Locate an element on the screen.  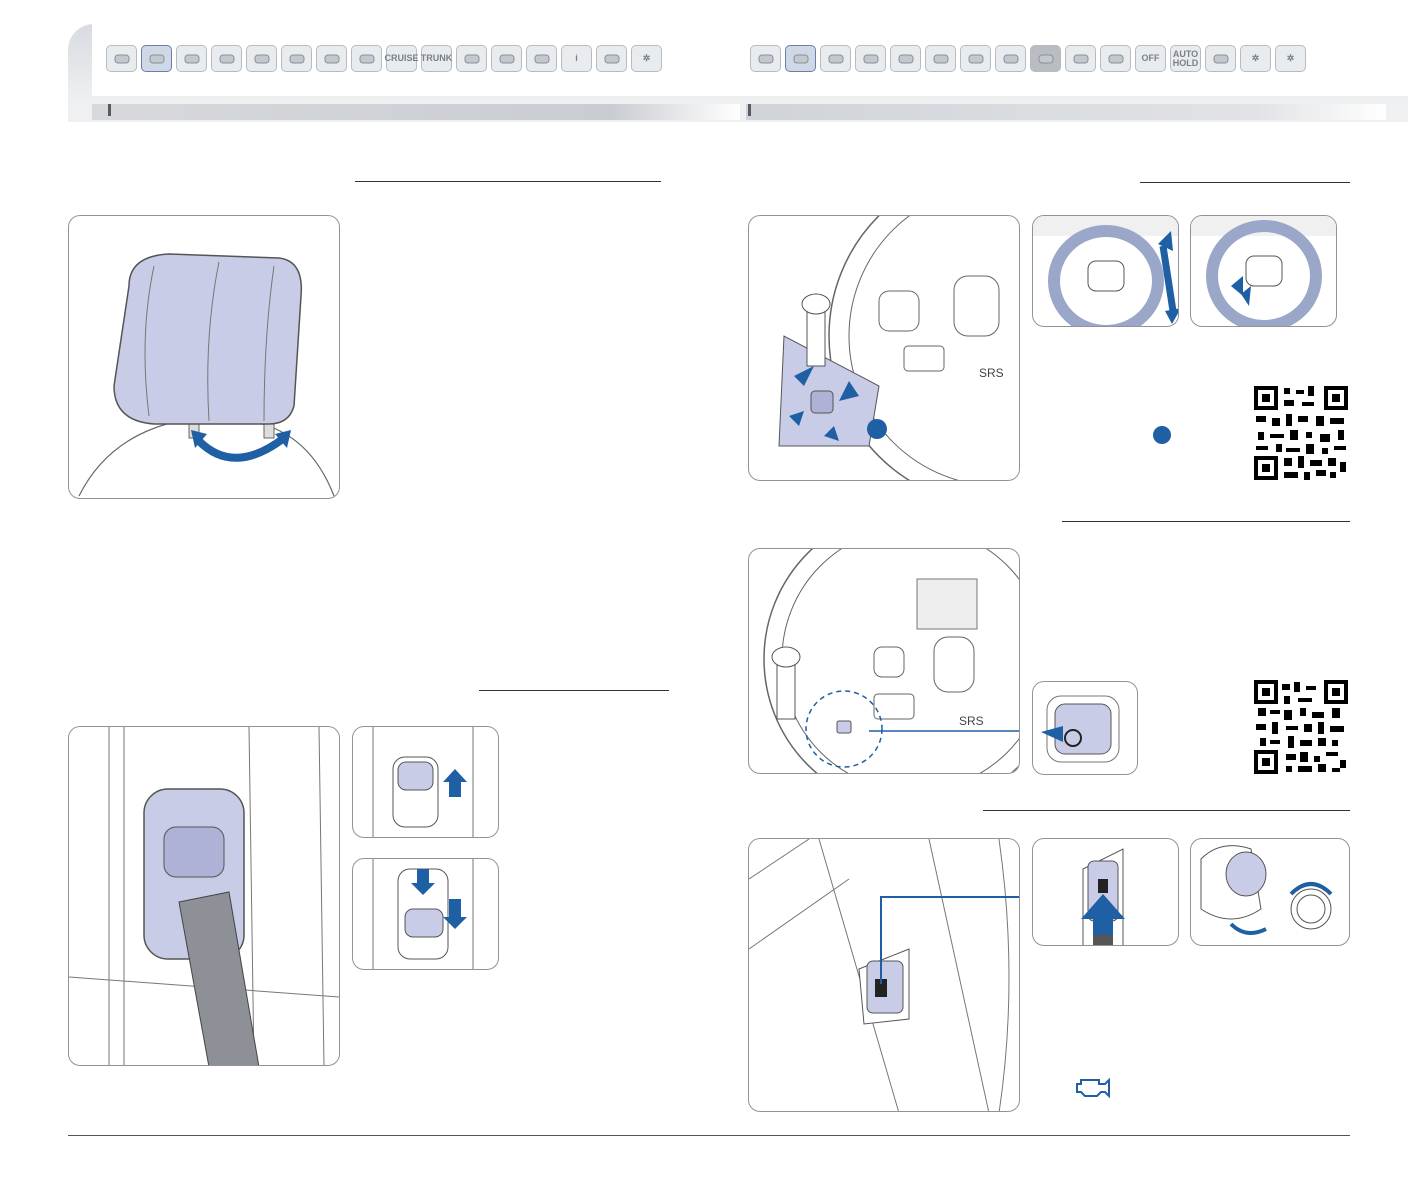
bluetooth-icon: ✲ is located at coordinates (646, 58).